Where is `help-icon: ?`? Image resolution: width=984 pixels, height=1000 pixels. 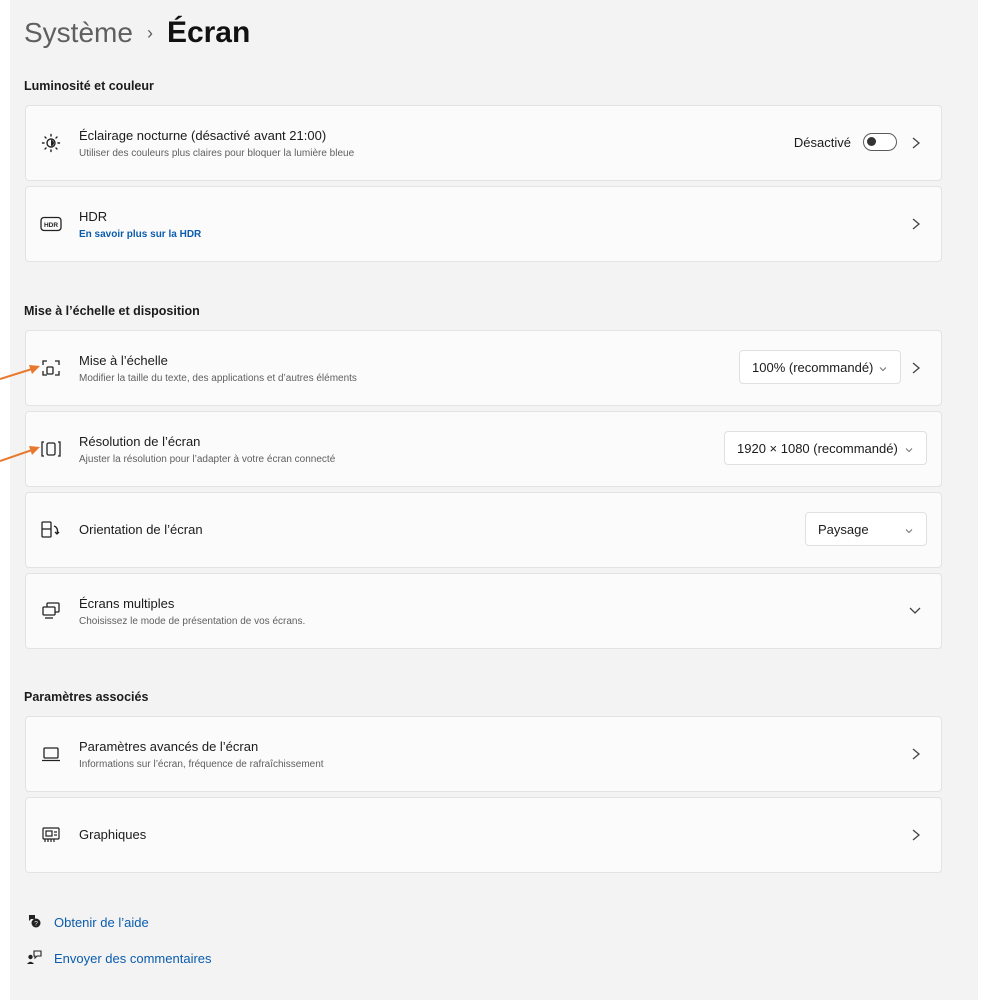 help-icon: ? is located at coordinates (34, 922).